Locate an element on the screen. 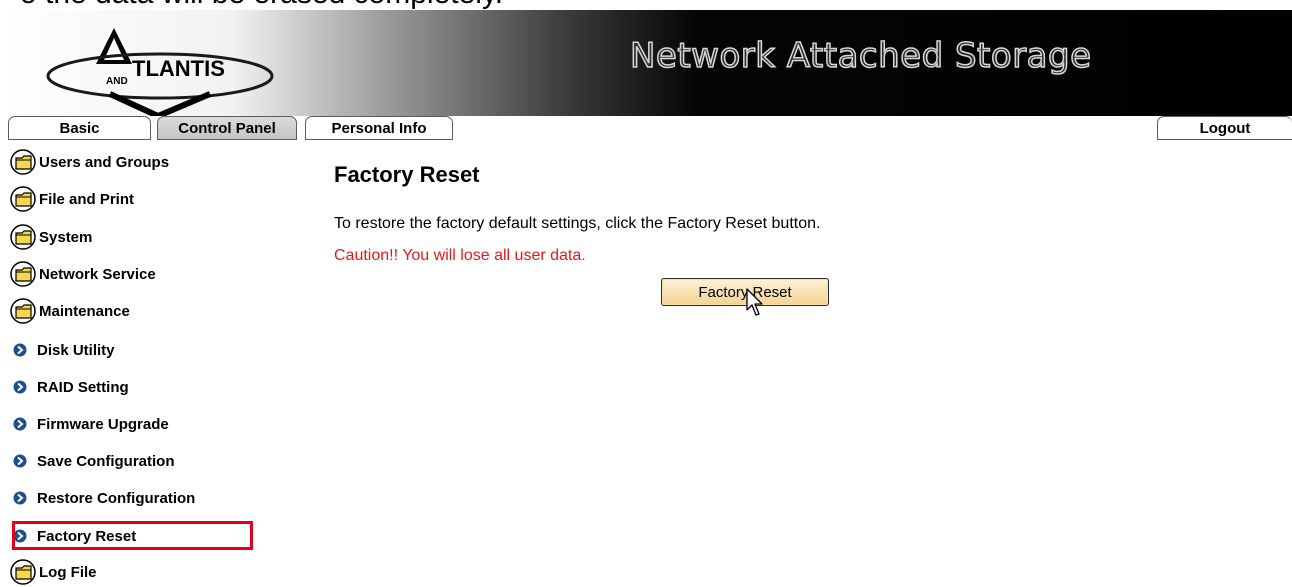  logo-subtext: AND is located at coordinates (117, 81).